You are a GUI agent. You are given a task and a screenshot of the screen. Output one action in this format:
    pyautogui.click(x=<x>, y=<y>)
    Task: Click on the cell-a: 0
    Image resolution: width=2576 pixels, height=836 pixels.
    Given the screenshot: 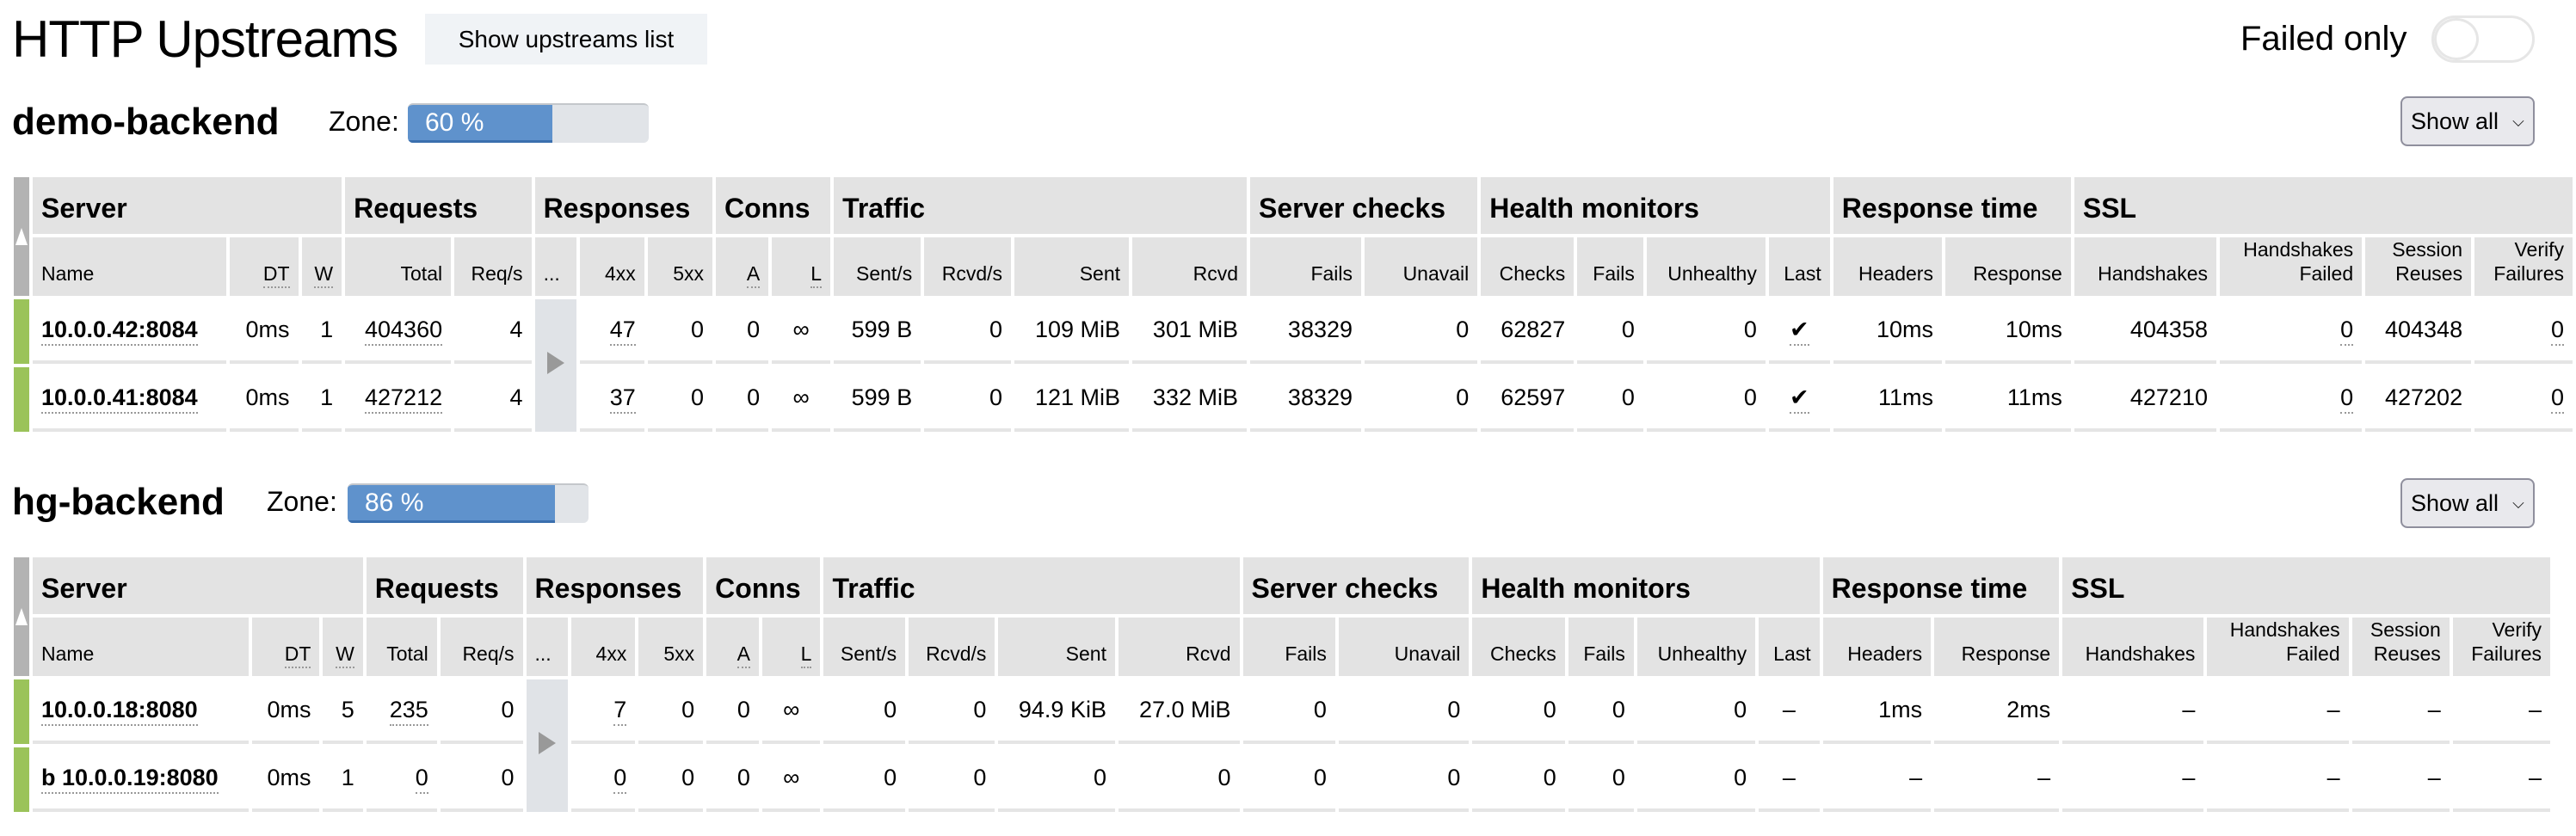 What is the action you would take?
    pyautogui.click(x=742, y=399)
    